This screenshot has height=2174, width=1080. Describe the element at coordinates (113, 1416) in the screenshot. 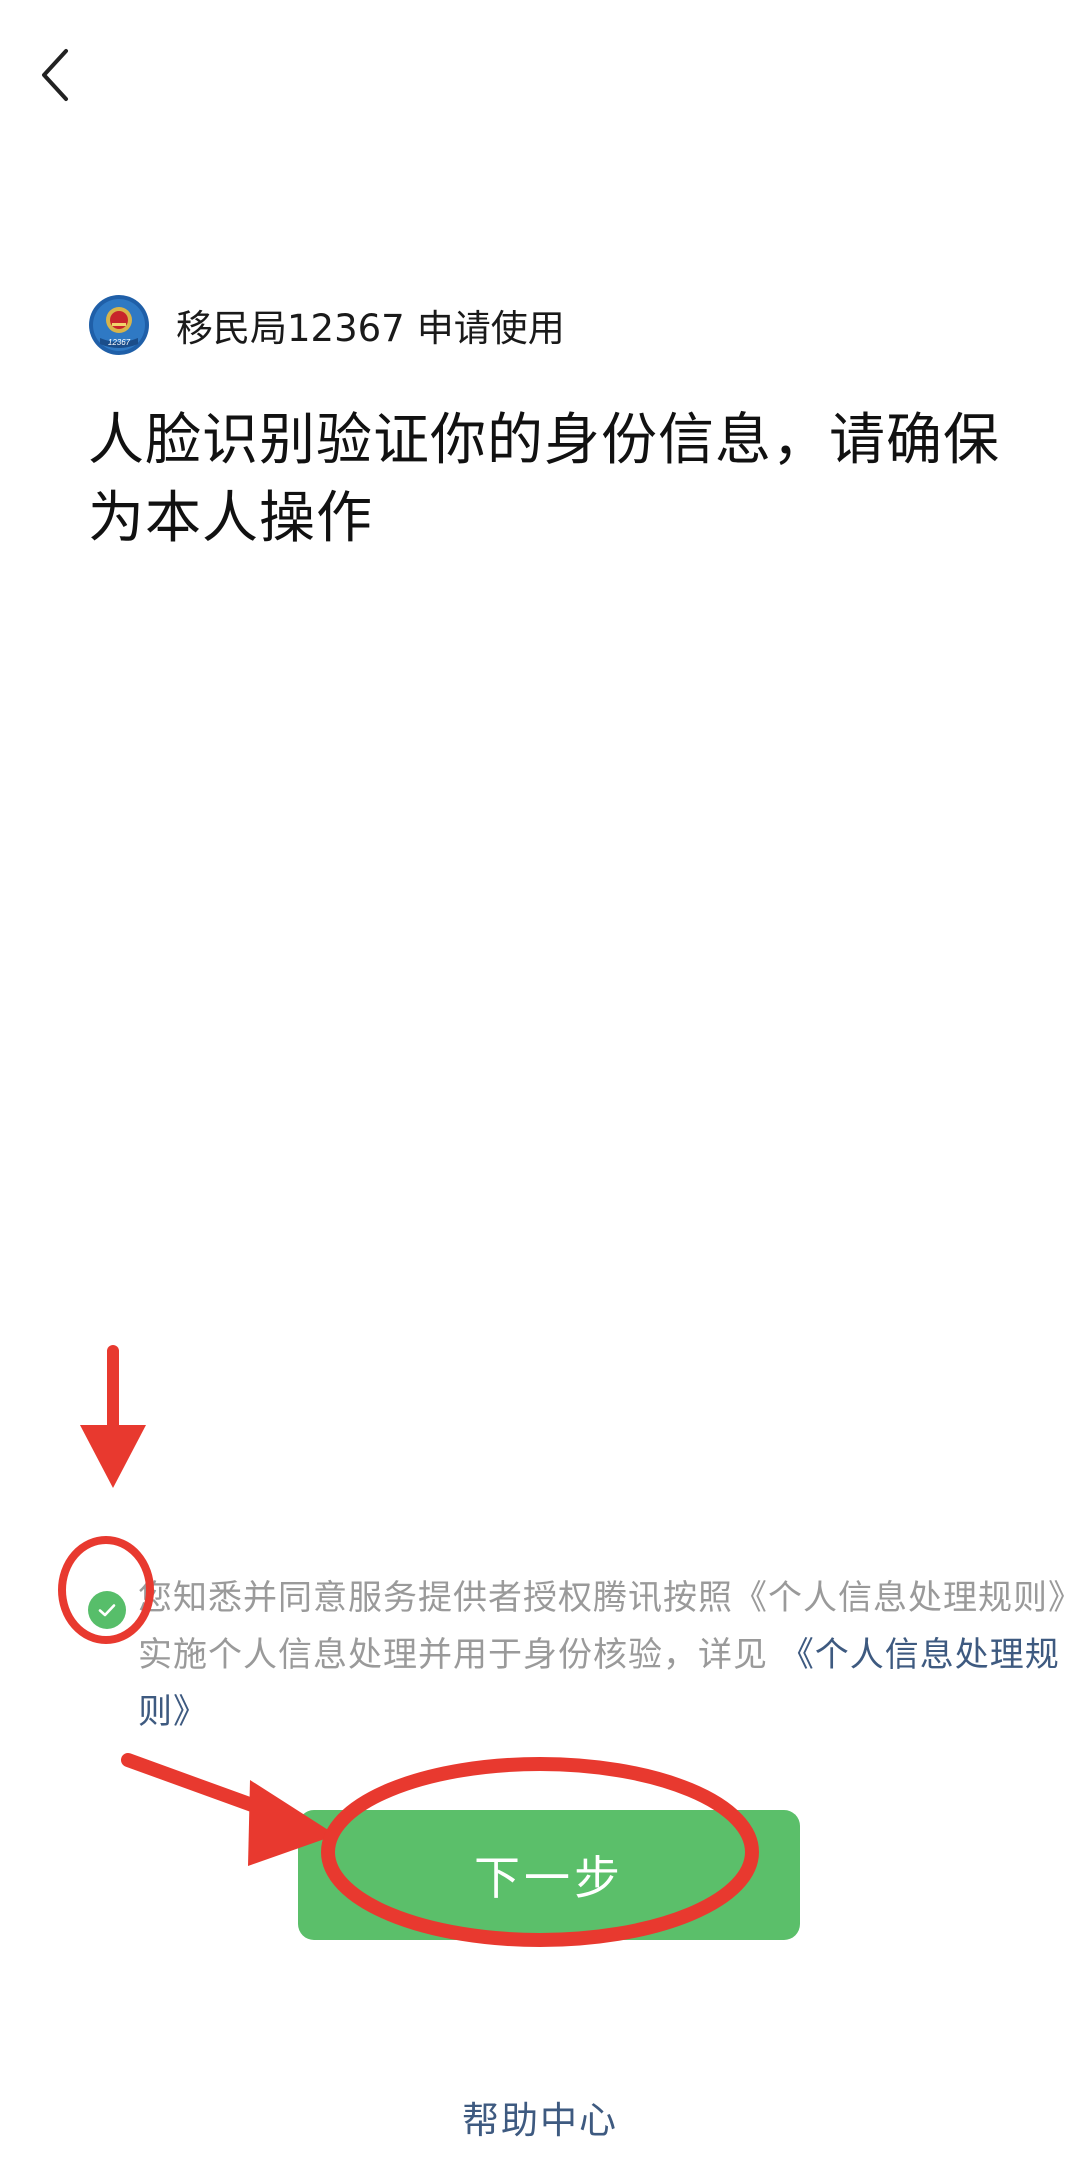

I see `down-arrow-annotation` at that location.